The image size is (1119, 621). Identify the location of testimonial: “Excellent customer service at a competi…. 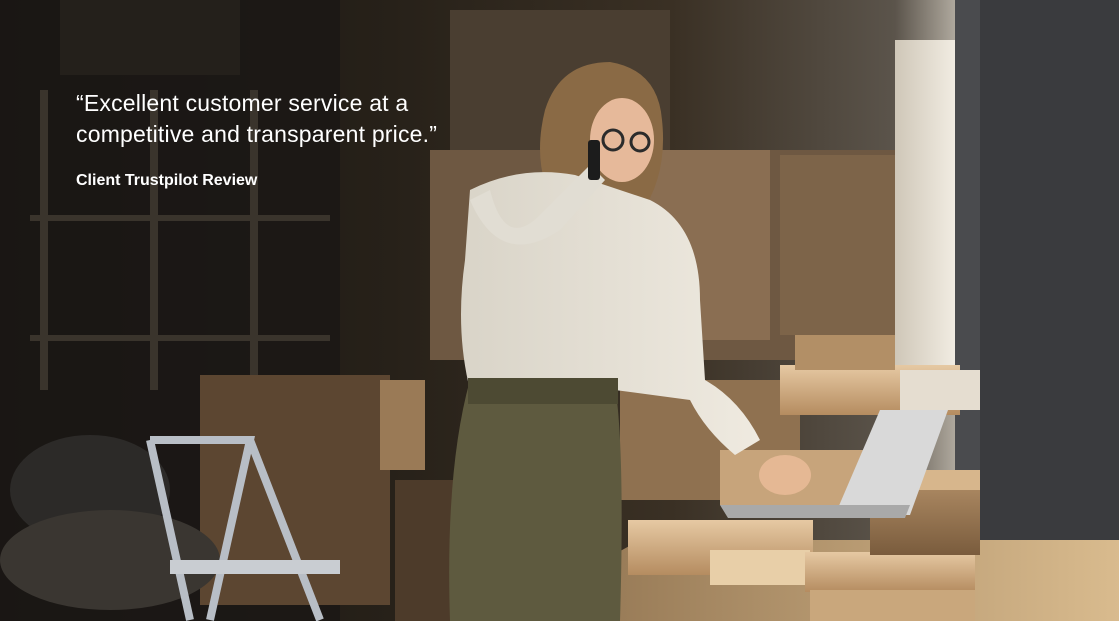
(286, 139).